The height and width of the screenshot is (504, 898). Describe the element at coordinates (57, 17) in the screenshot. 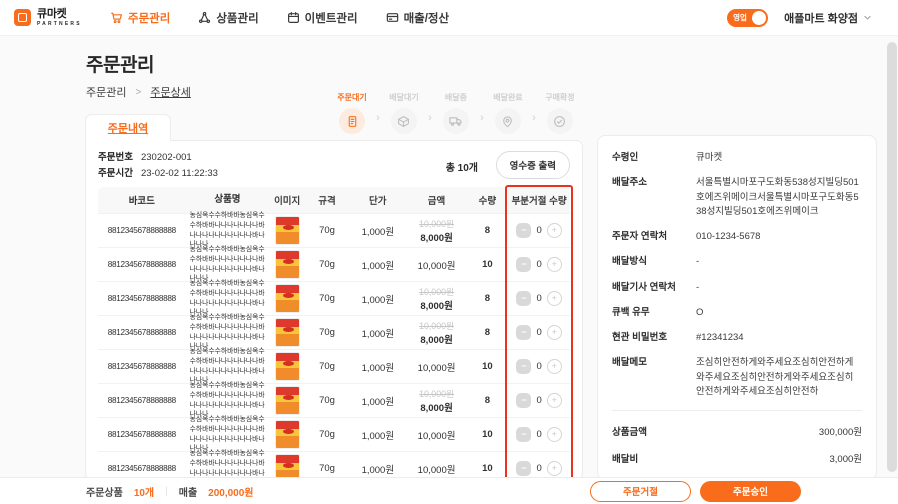

I see `brand-logo: 큐마켓 PARTNERS` at that location.